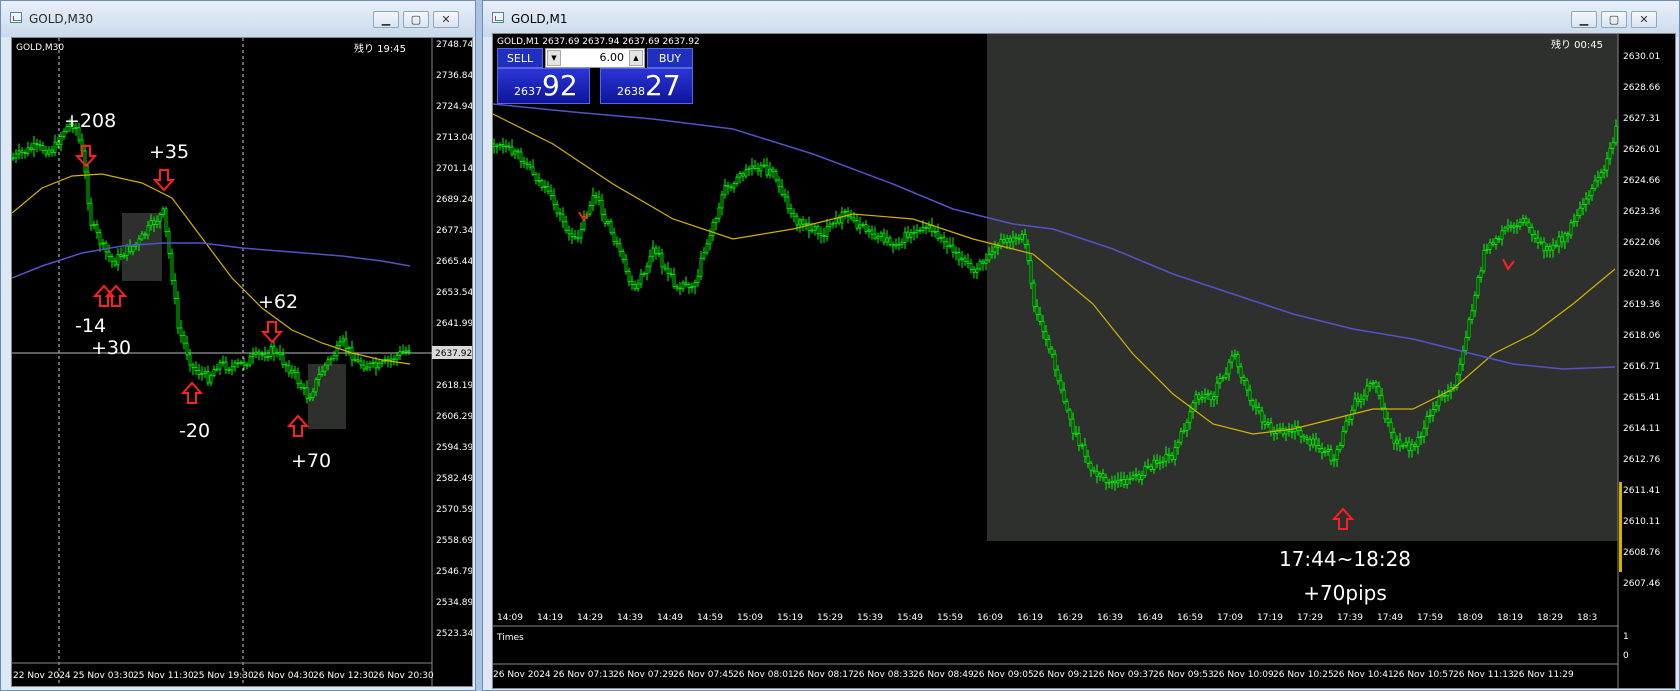  Describe the element at coordinates (1641, 181) in the screenshot. I see `price-tick: 2624.66` at that location.